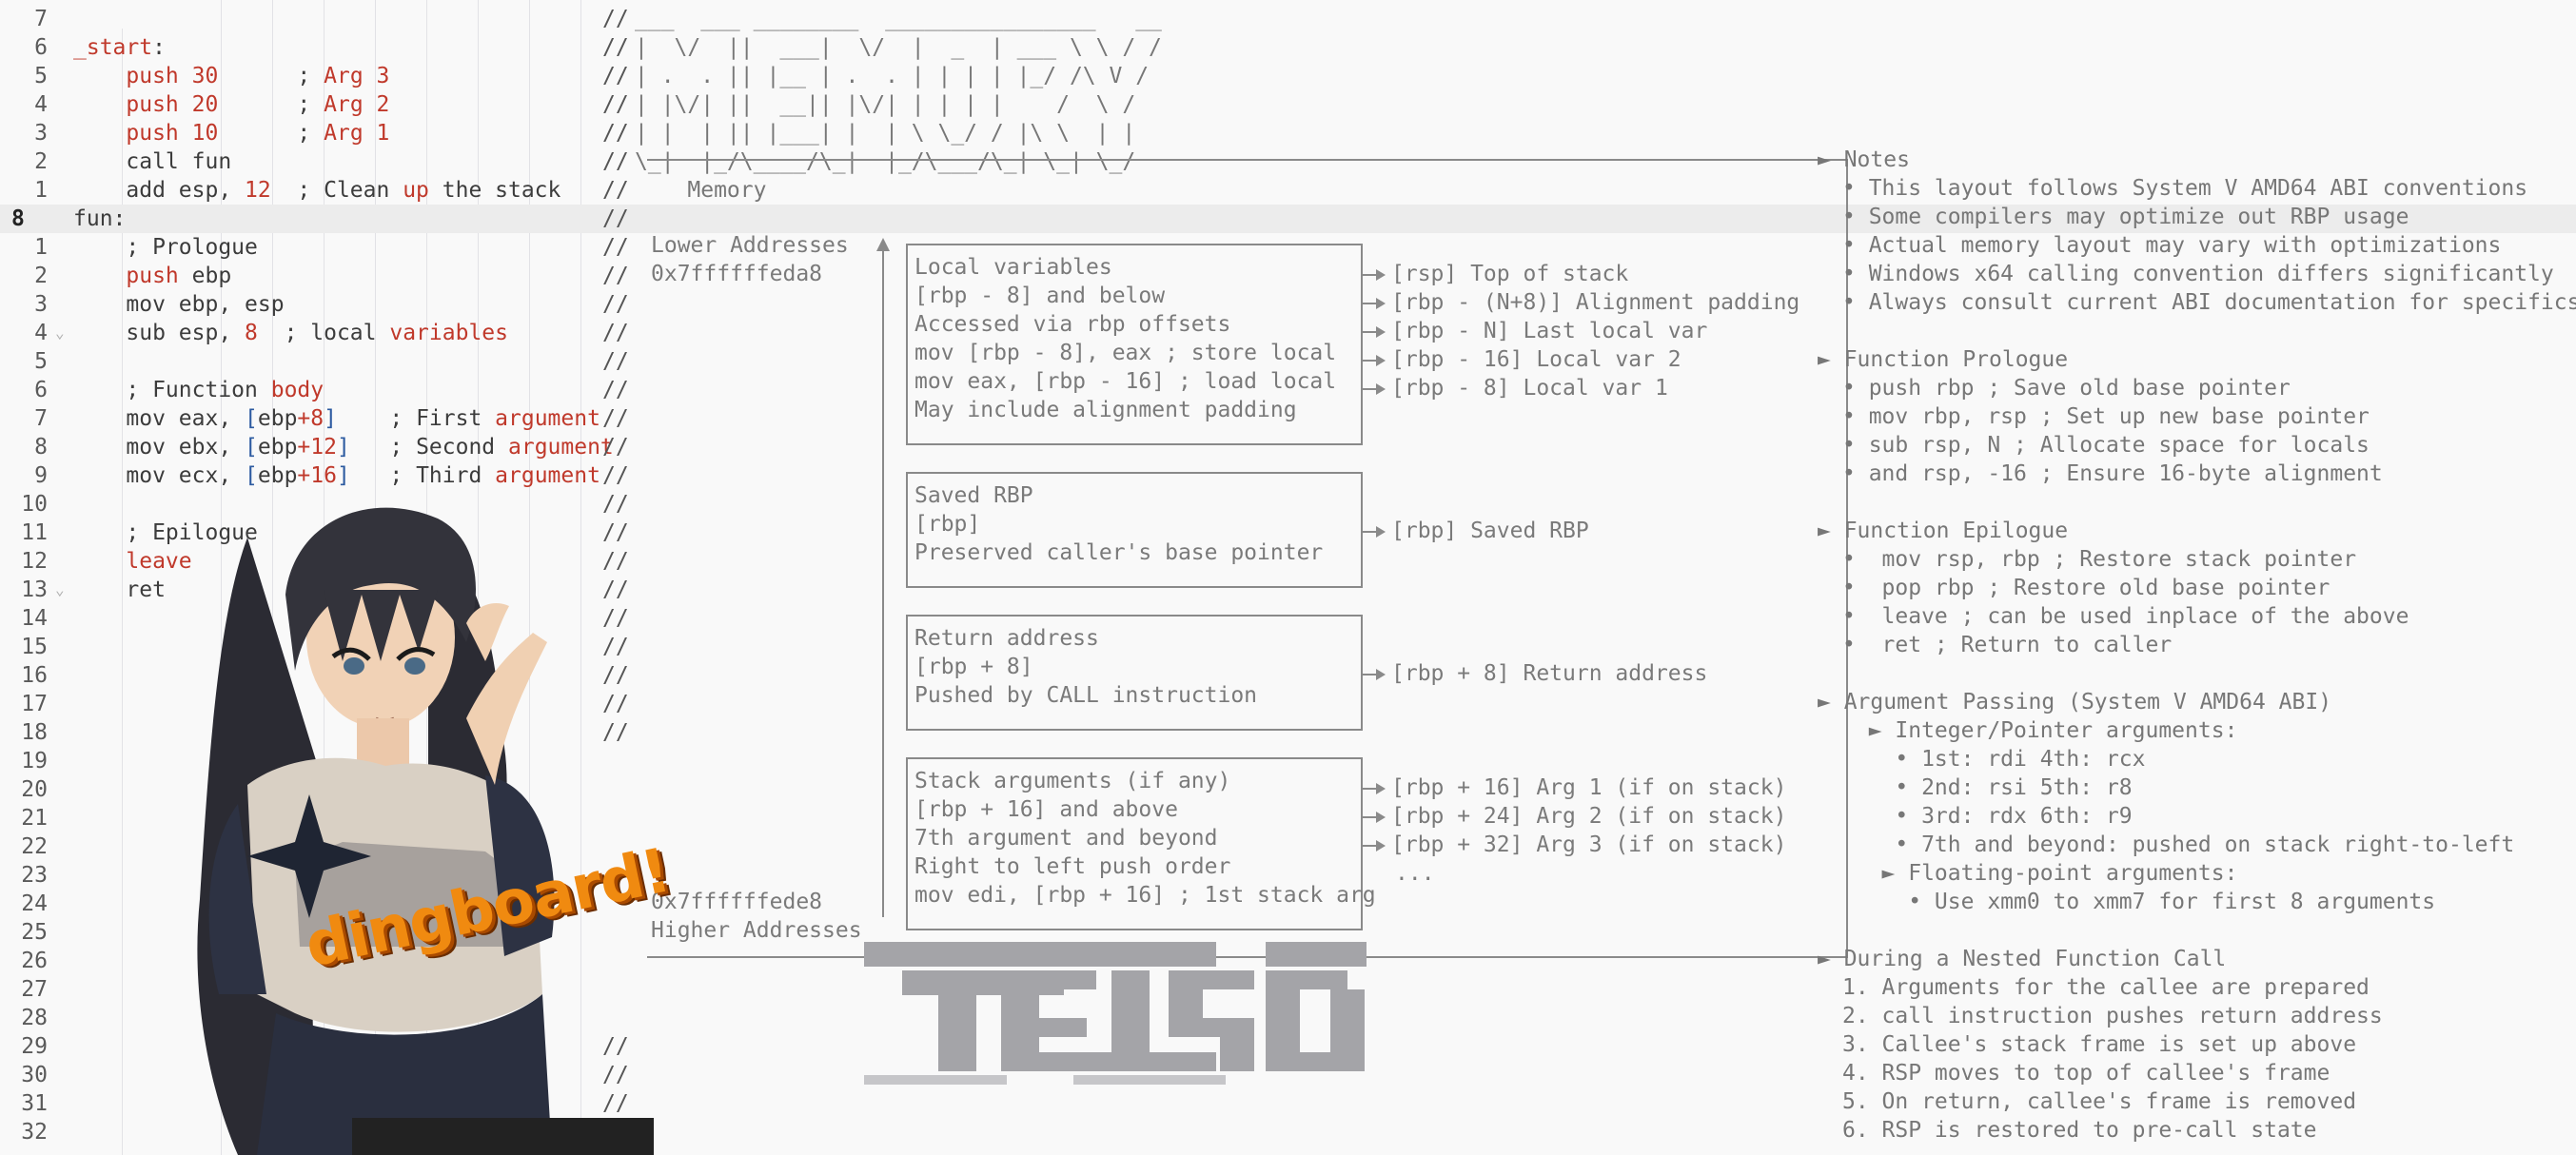 This screenshot has height=1155, width=2576. What do you see at coordinates (750, 245) in the screenshot?
I see `lower-addresses-label: Lower Addresses` at bounding box center [750, 245].